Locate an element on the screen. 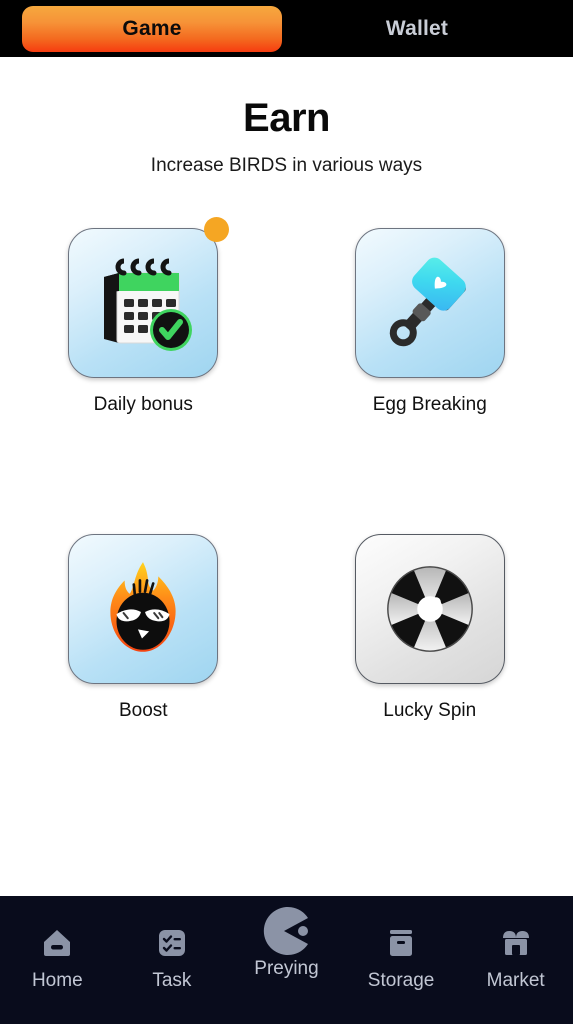 The height and width of the screenshot is (1024, 573). tab-wallet: Wallet is located at coordinates (417, 29).